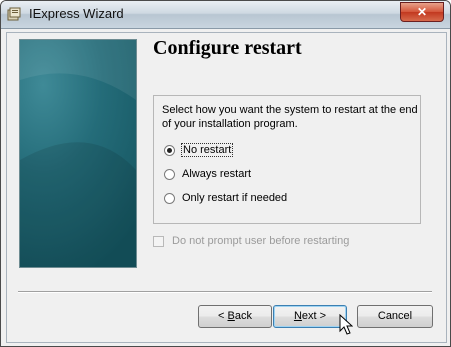  I want to click on cancel-label: Cancel, so click(395, 316).